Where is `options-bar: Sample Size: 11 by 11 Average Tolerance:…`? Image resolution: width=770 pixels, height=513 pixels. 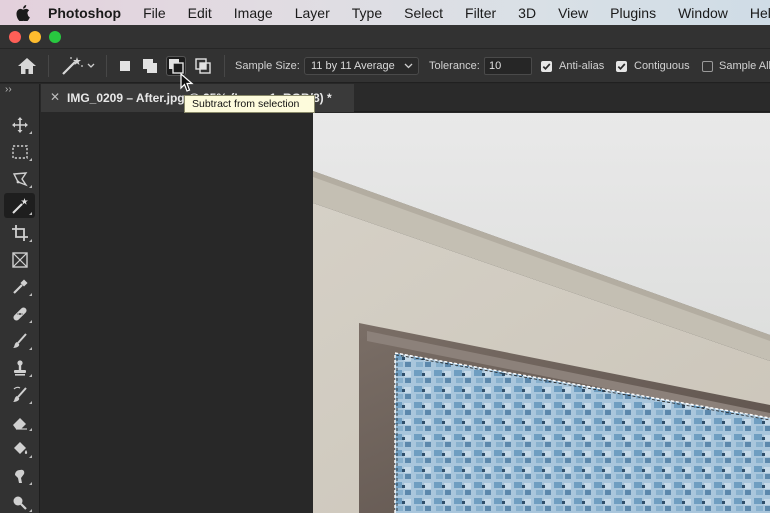 options-bar: Sample Size: 11 by 11 Average Tolerance:… is located at coordinates (385, 70).